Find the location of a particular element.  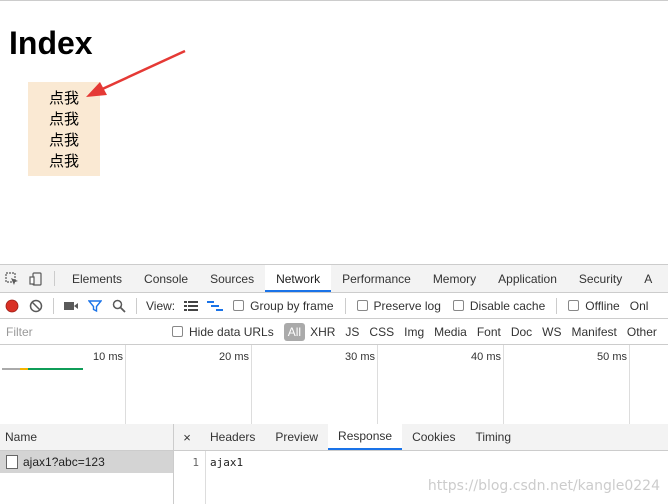

record-button is located at coordinates (12, 306).